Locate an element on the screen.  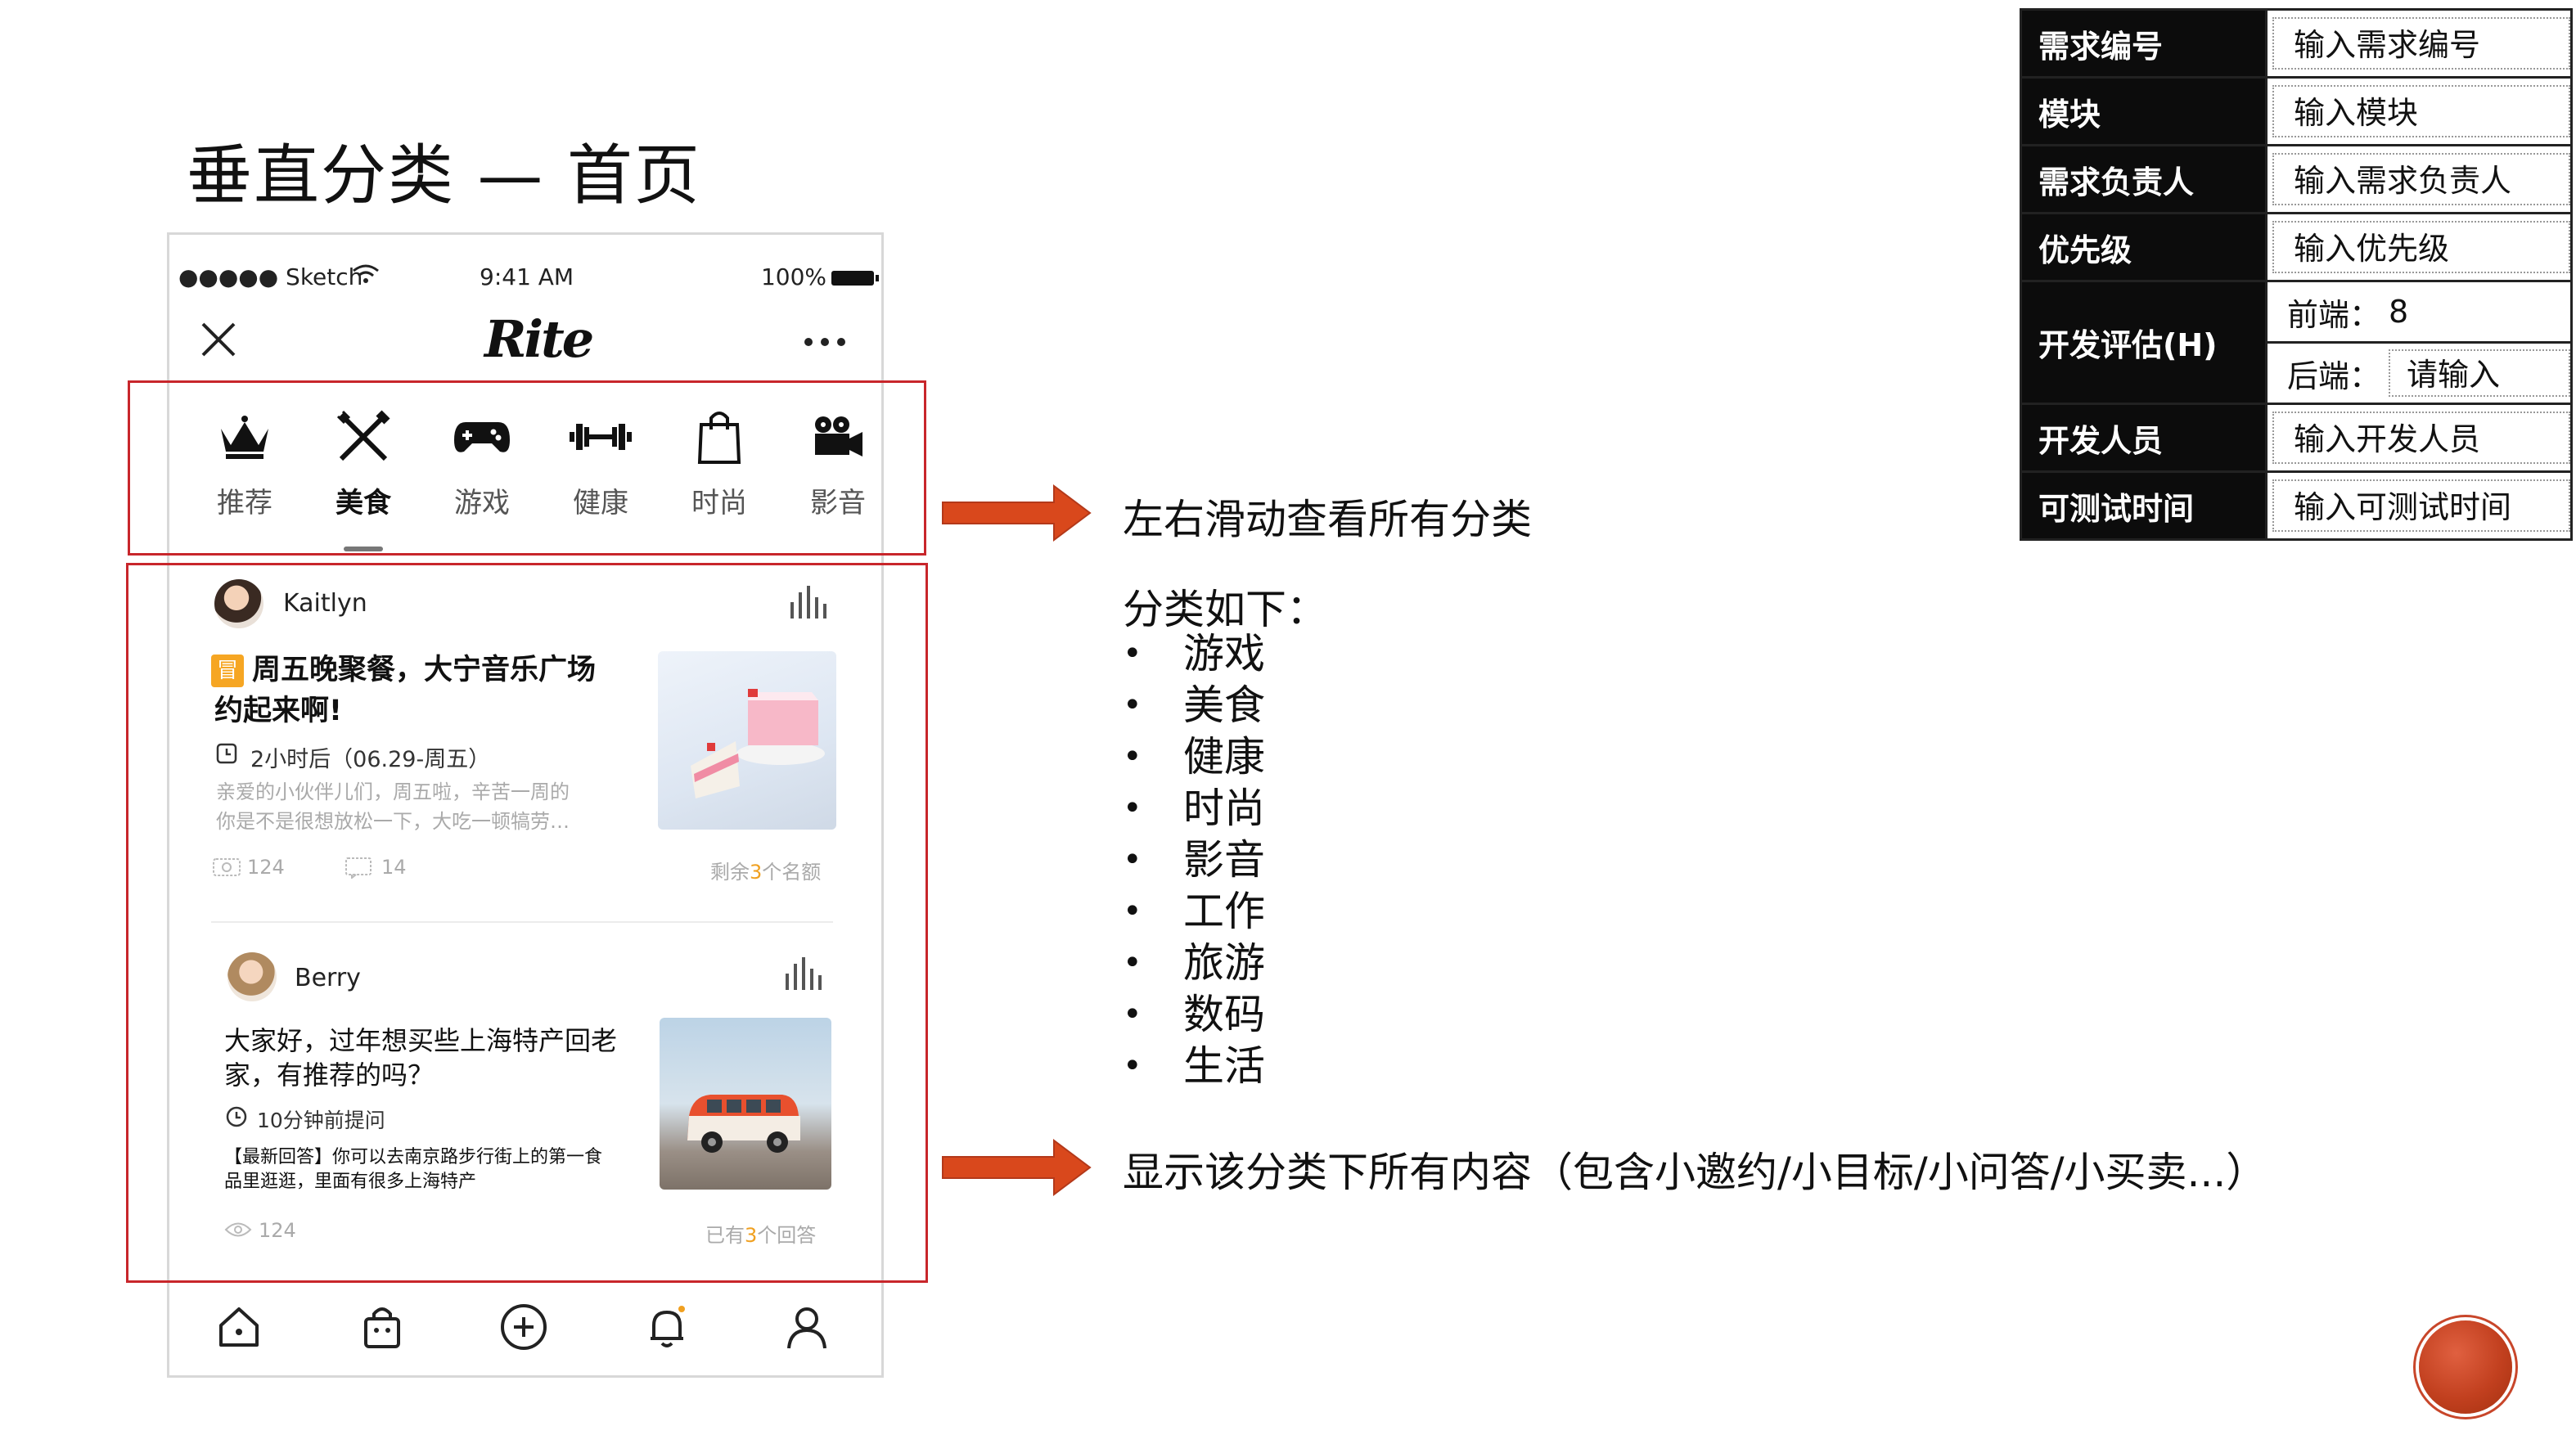
module-input: 输入模块 is located at coordinates (2421, 111).